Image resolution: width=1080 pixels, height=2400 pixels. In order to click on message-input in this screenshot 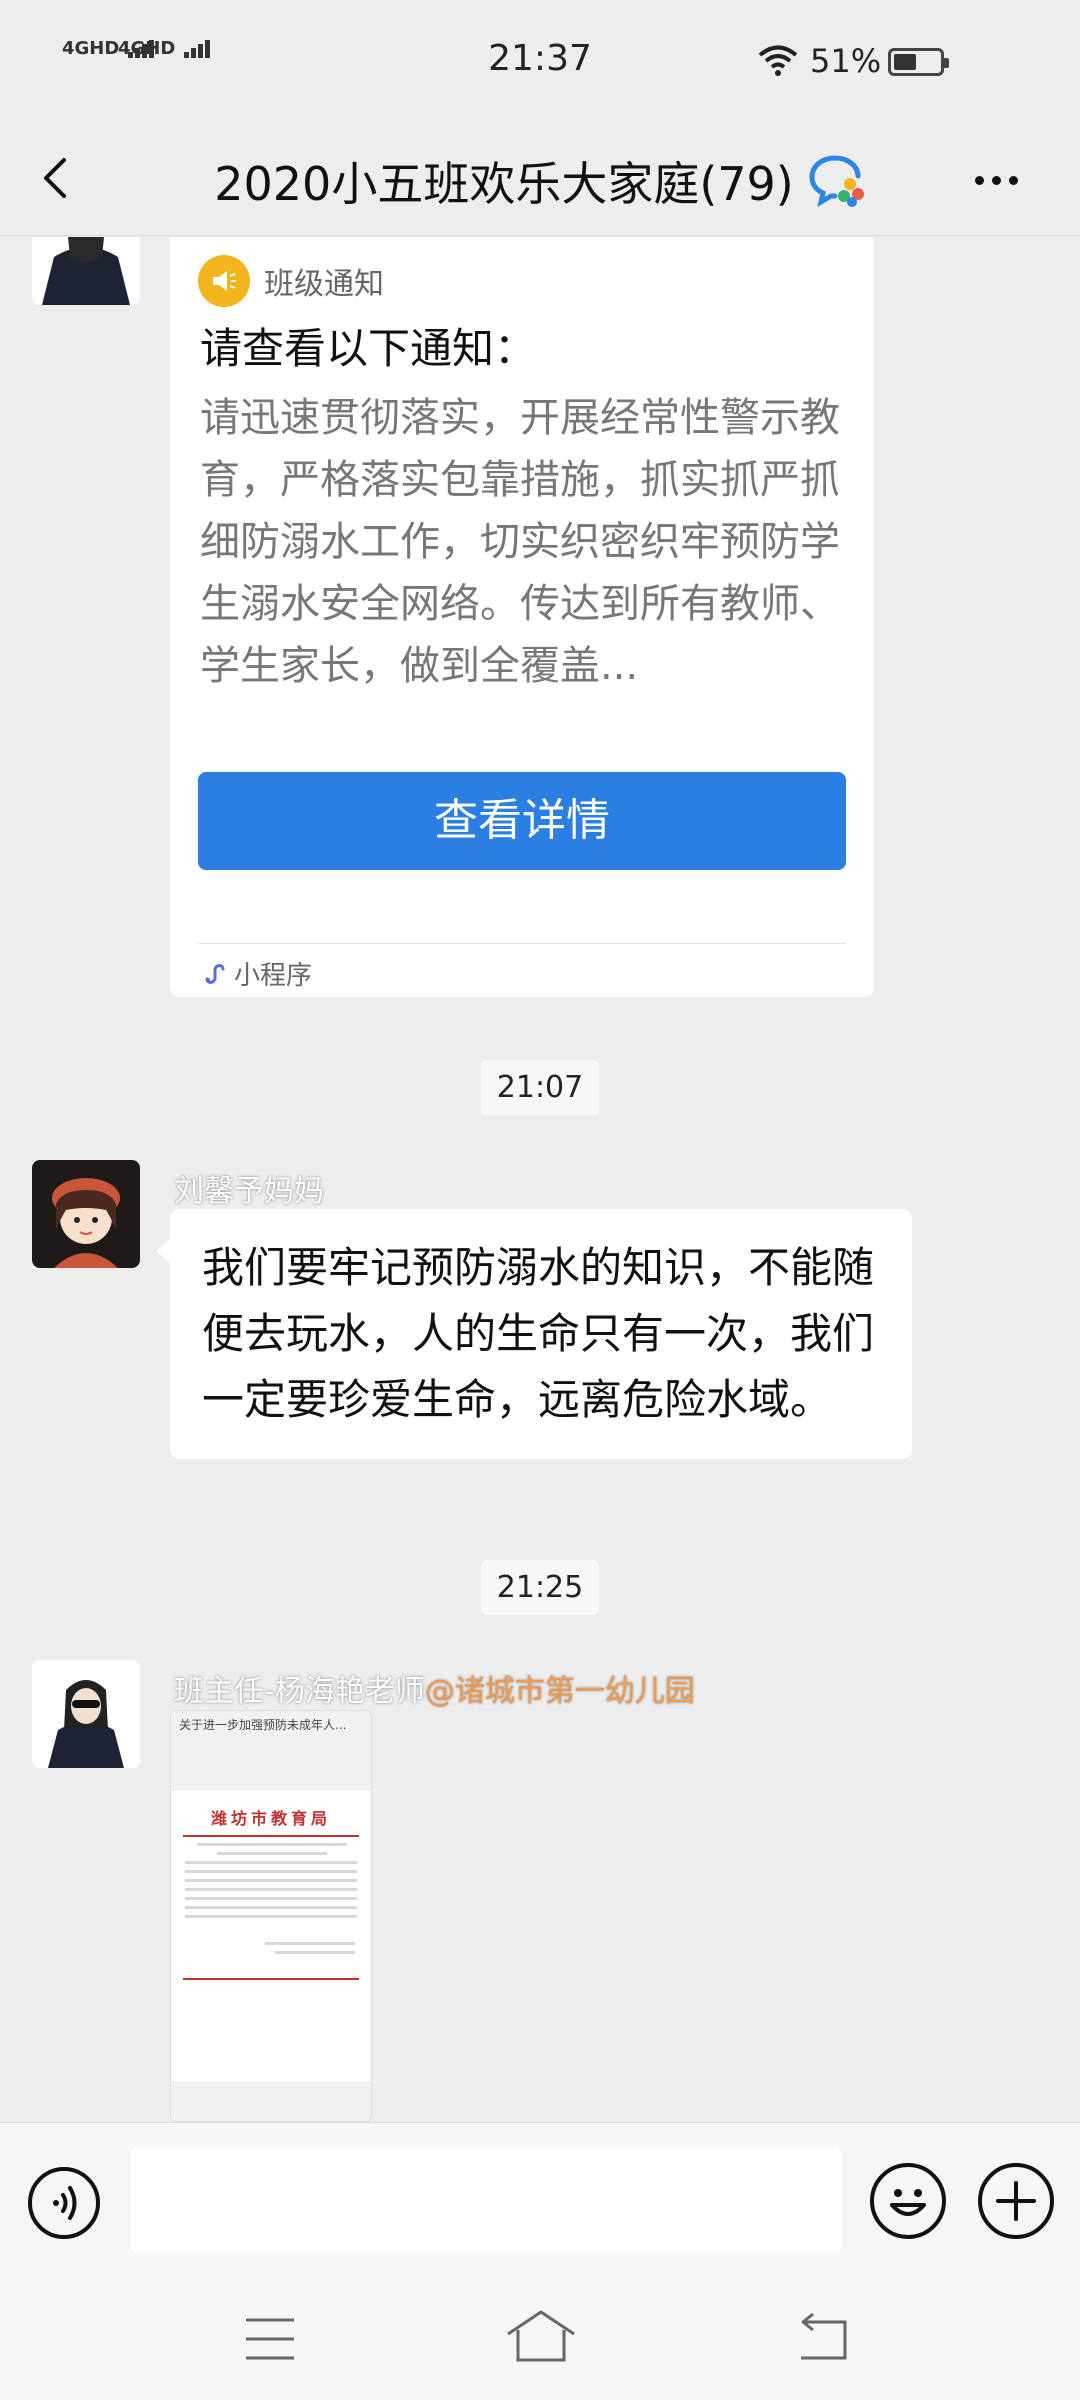, I will do `click(486, 2200)`.